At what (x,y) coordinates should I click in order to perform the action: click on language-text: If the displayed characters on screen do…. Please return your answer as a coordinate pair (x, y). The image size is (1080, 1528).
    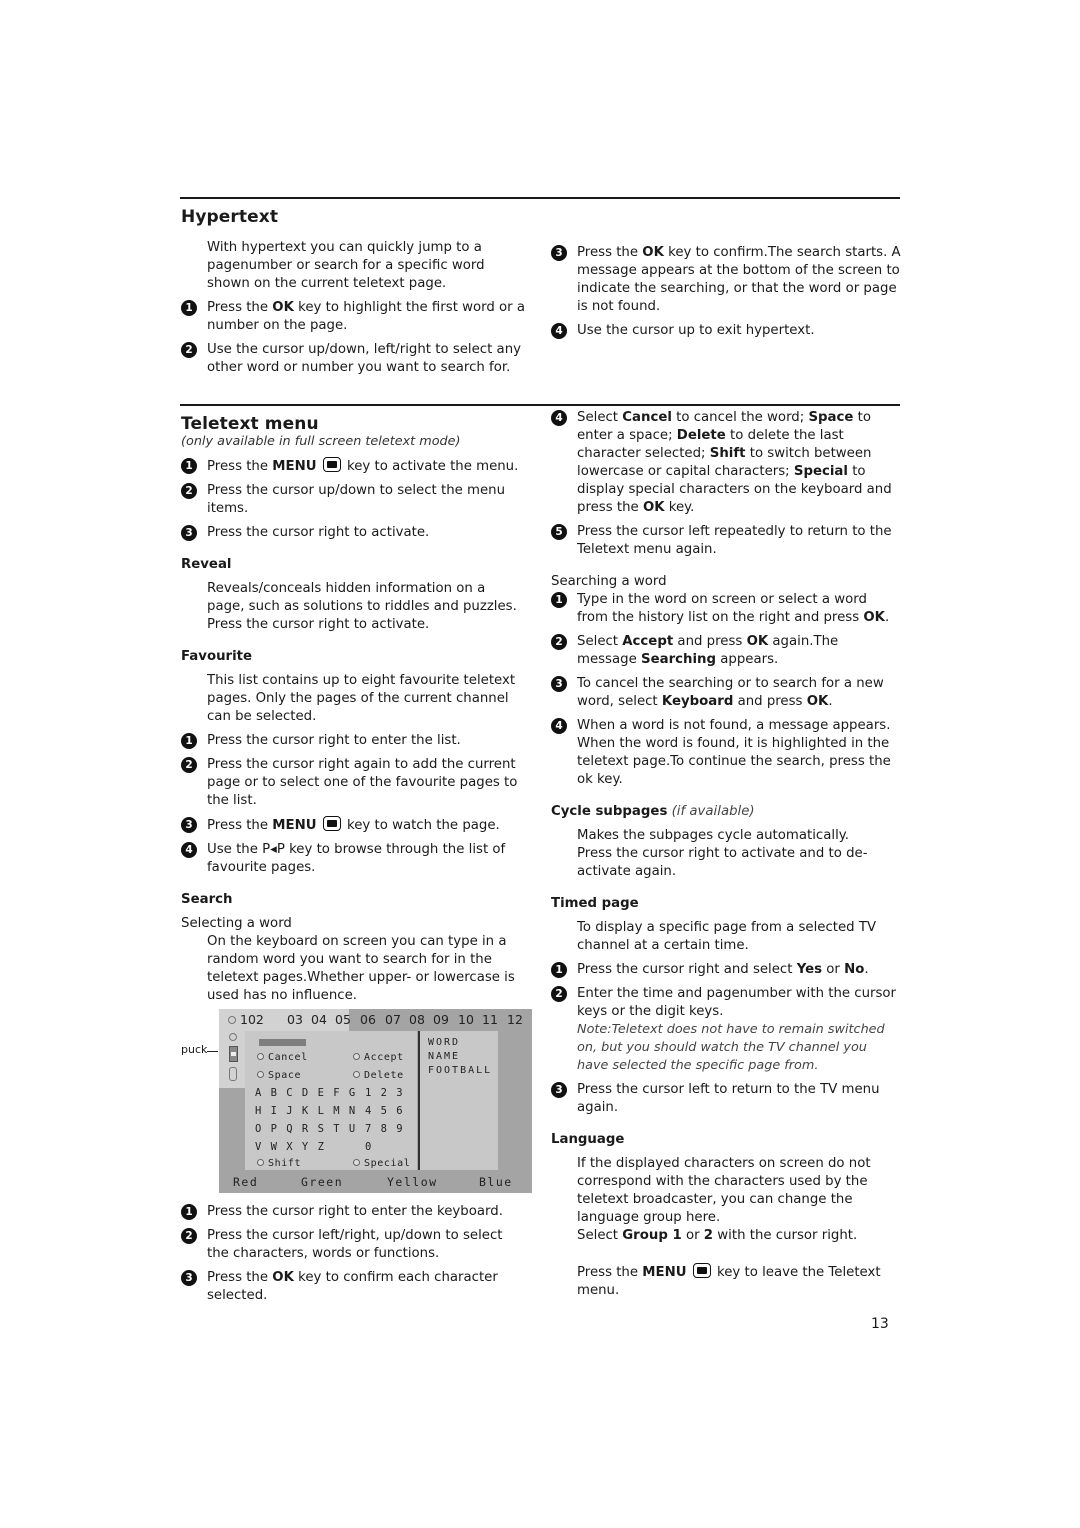
    Looking at the image, I should click on (724, 1190).